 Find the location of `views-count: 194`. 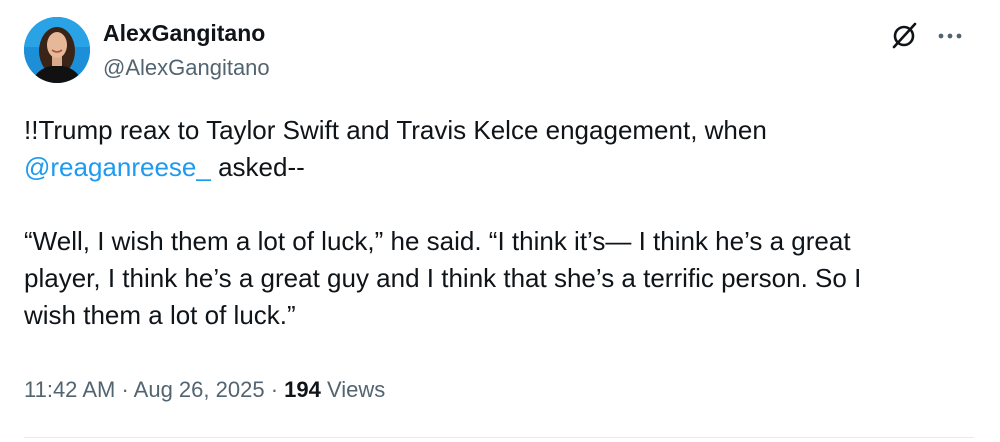

views-count: 194 is located at coordinates (302, 389).